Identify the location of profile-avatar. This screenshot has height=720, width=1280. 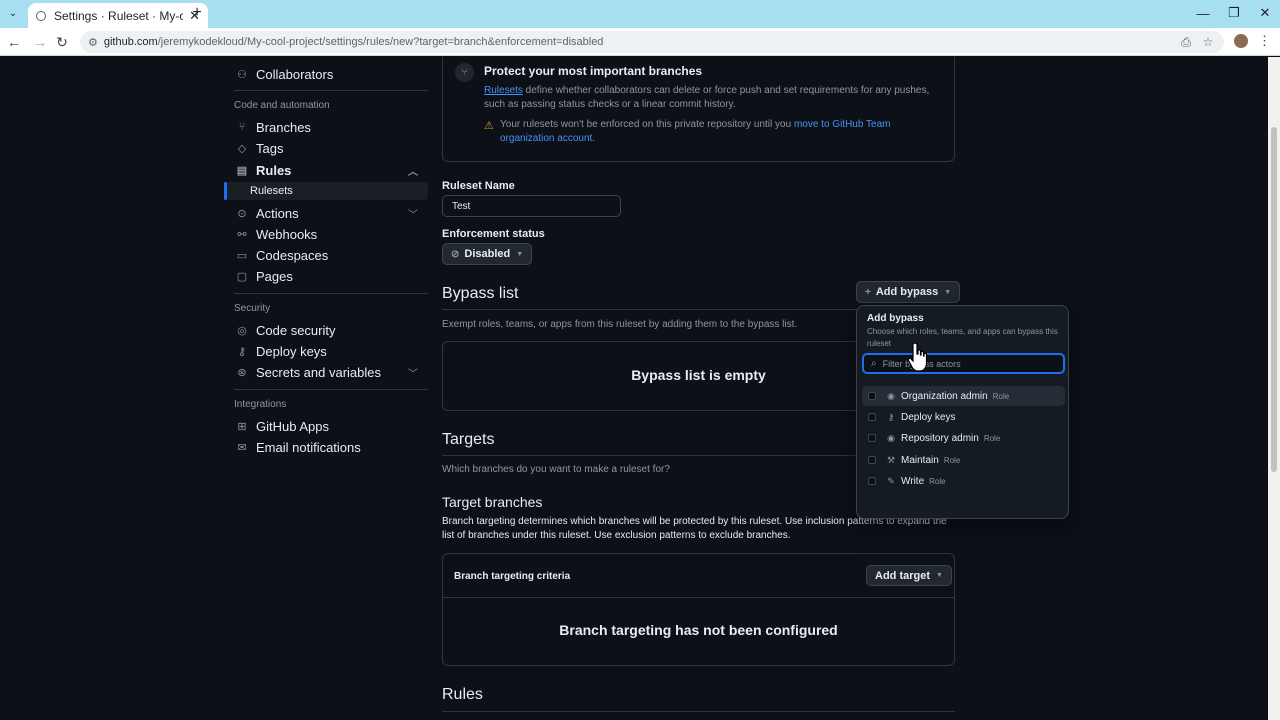
(1241, 41).